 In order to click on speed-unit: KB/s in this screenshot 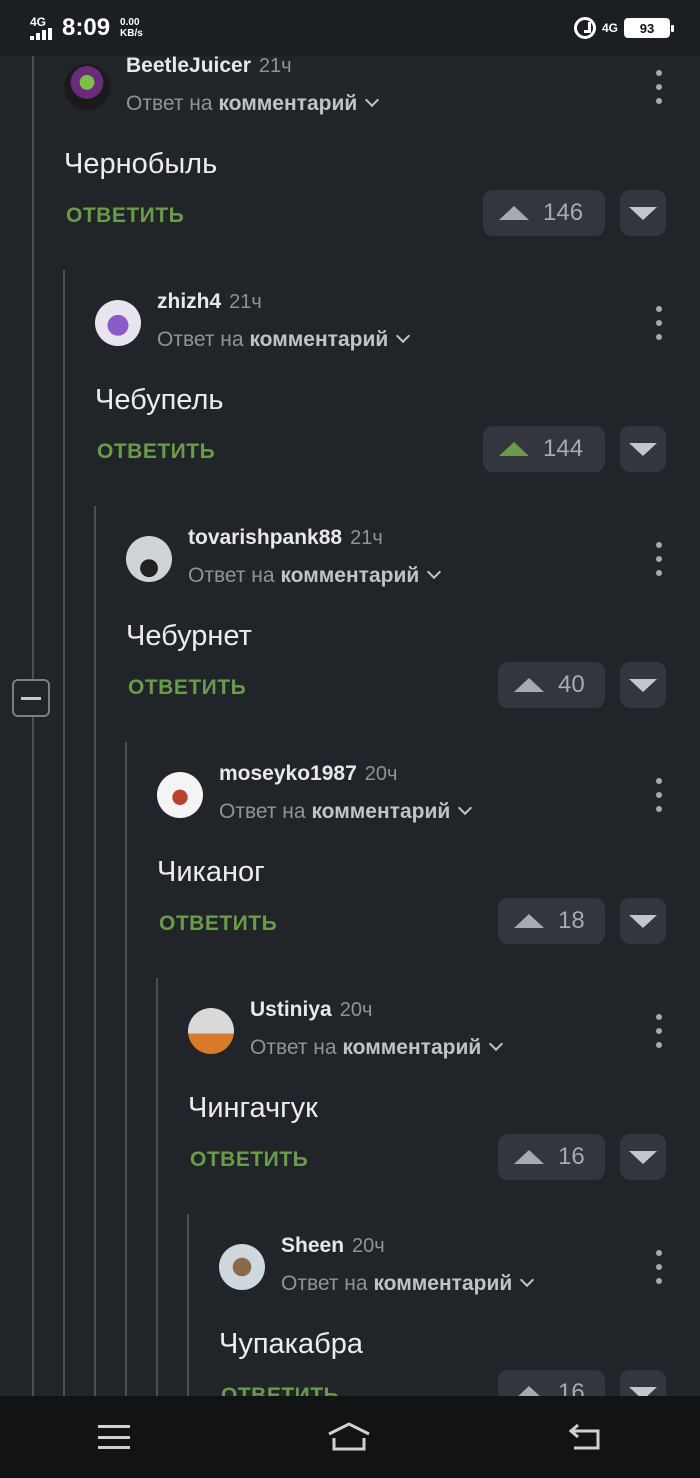, I will do `click(131, 33)`.